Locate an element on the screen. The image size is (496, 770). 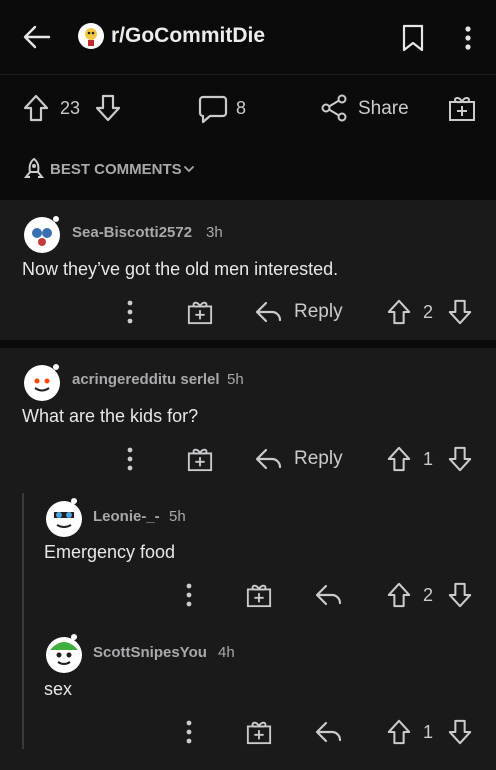
share-label: Share is located at coordinates (383, 109).